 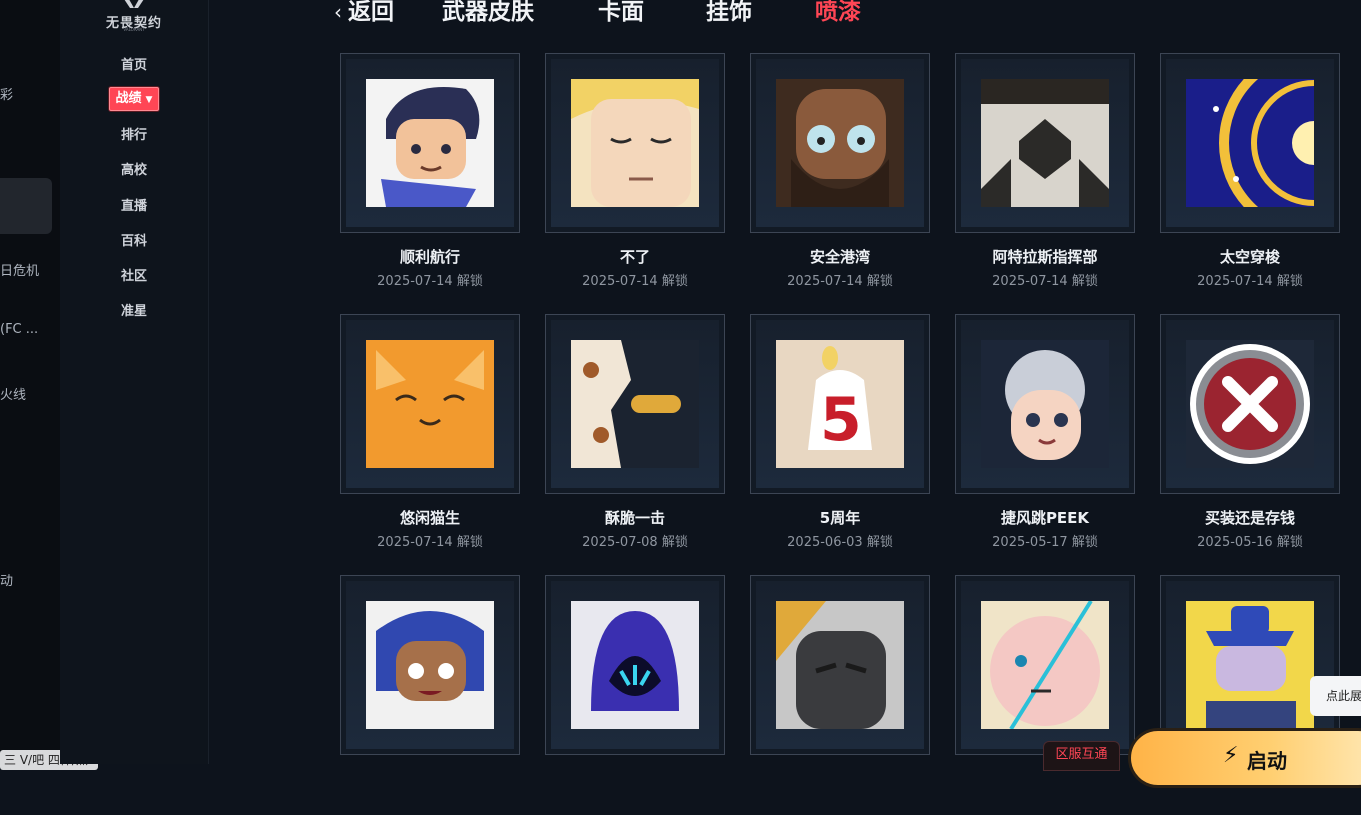 I want to click on chevron-left-icon: ‹, so click(x=338, y=12).